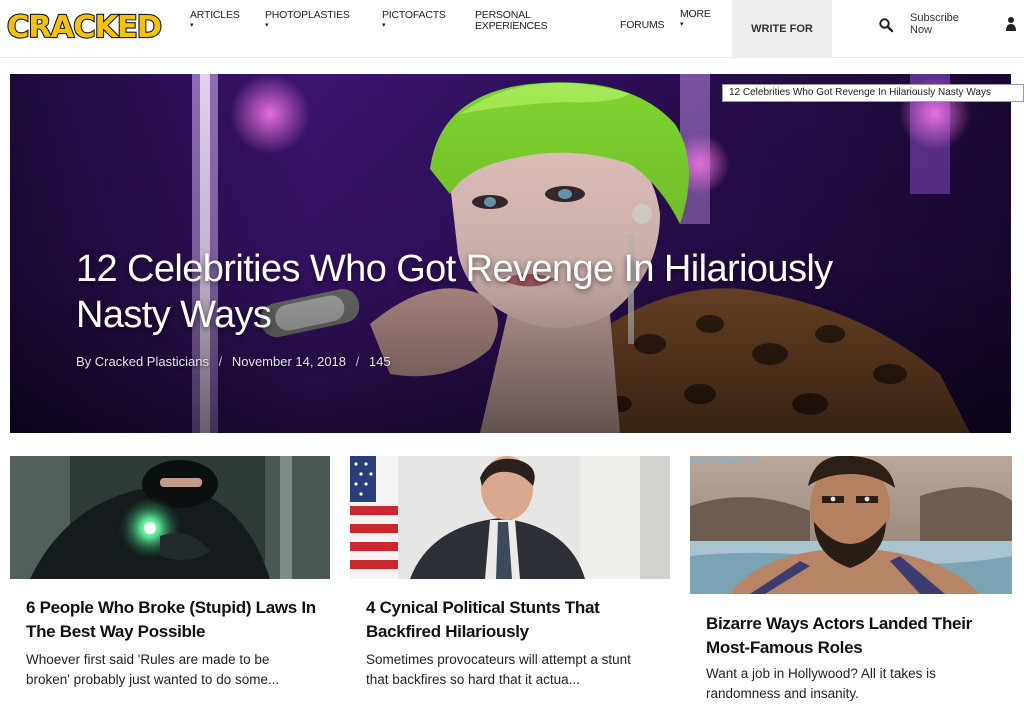 The height and width of the screenshot is (707, 1024). I want to click on card-category-tag: PICTOFACTS, so click(723, 461).